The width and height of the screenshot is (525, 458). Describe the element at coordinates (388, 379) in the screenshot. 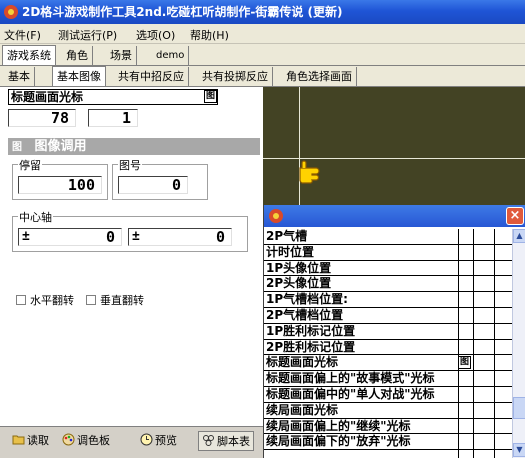

I see `list-item: 标题画面偏上的"故事模式"光标` at that location.